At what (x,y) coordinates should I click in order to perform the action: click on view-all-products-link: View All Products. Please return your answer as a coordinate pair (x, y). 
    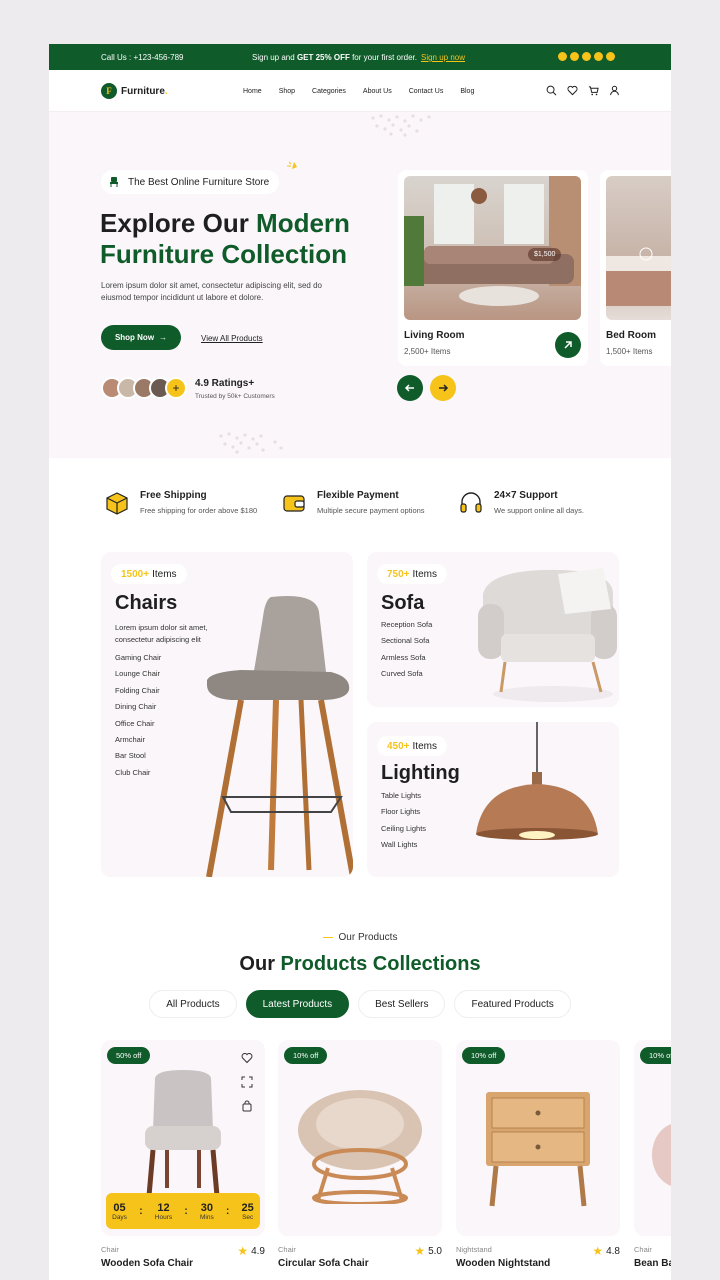
    Looking at the image, I should click on (232, 338).